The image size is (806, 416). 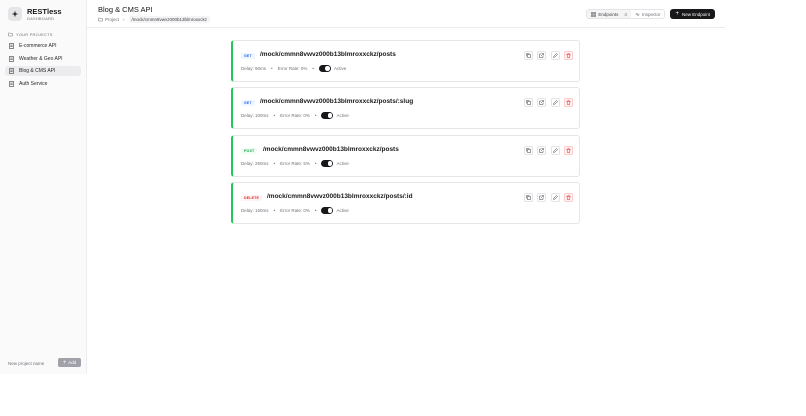 I want to click on brand: RESTless DASHBOARD, so click(x=35, y=14).